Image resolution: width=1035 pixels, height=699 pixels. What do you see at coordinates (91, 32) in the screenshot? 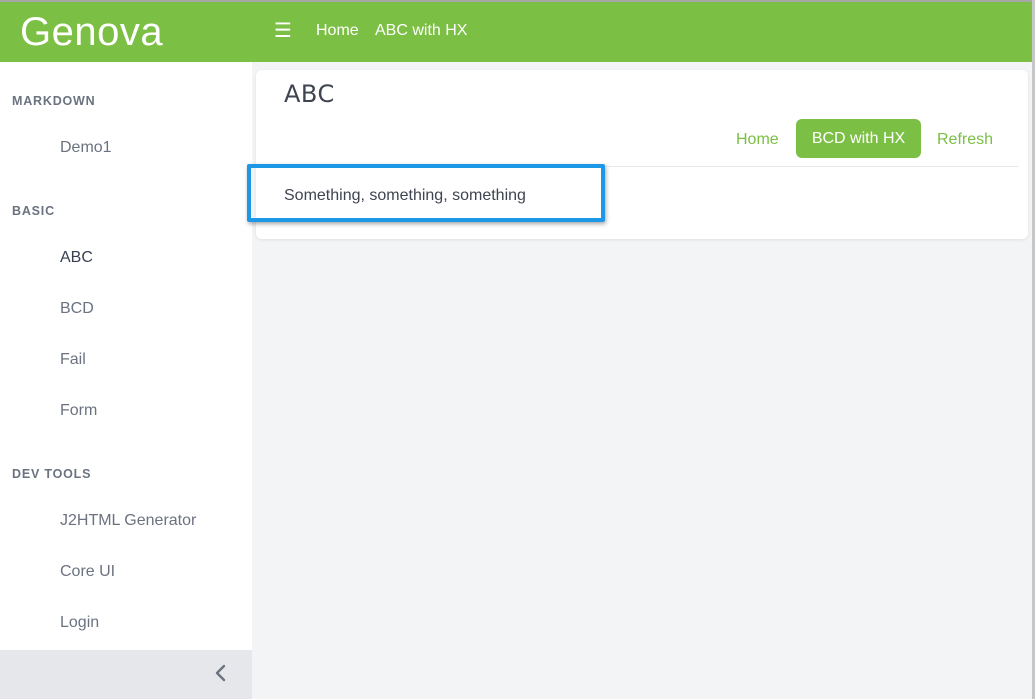
I see `brand-logo: Genova` at bounding box center [91, 32].